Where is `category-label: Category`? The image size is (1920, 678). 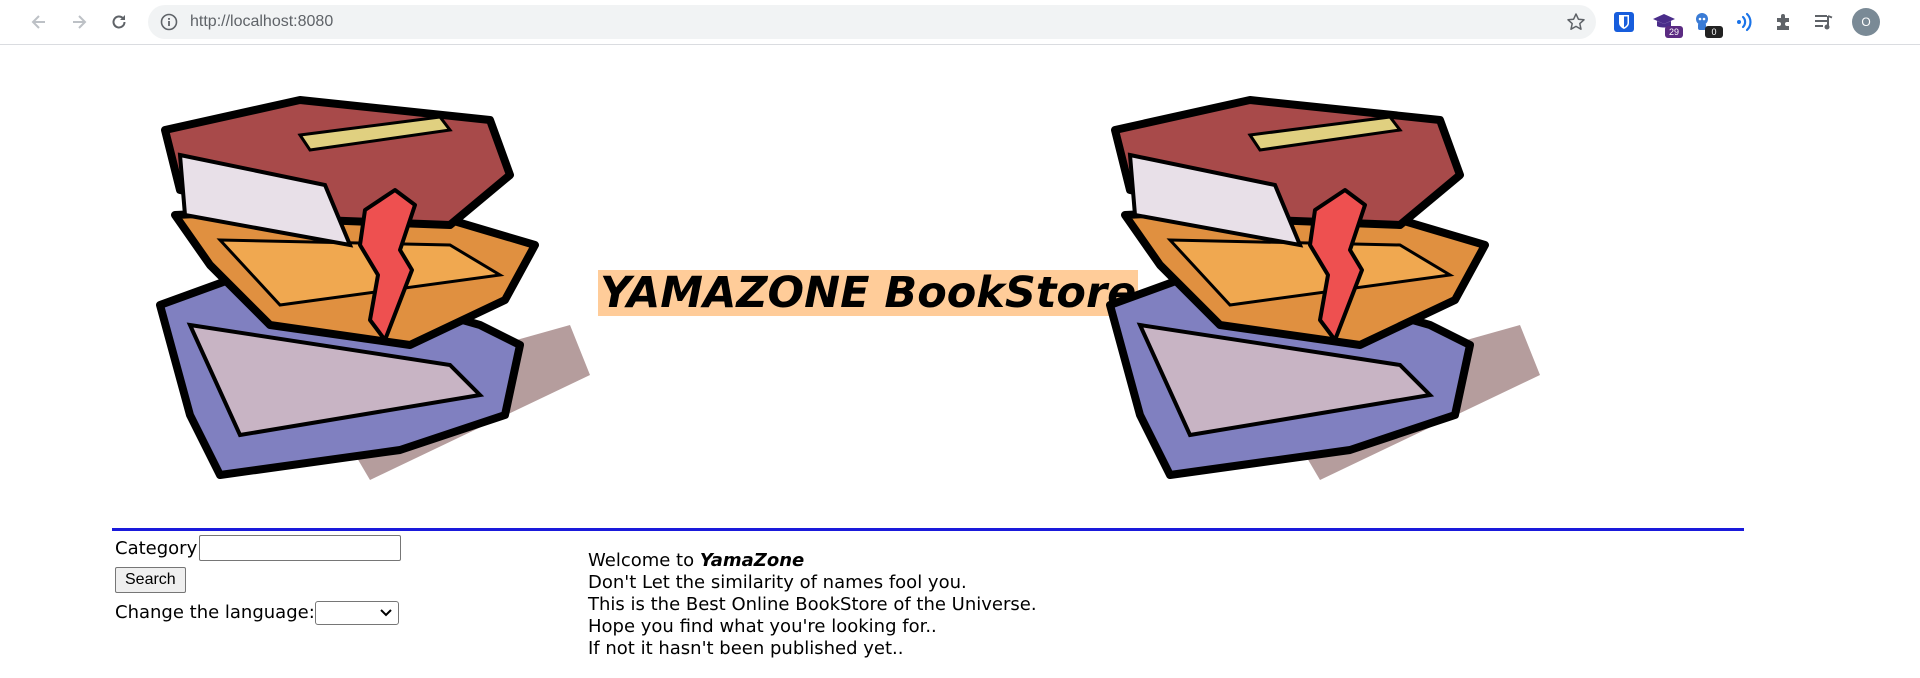 category-label: Category is located at coordinates (156, 548).